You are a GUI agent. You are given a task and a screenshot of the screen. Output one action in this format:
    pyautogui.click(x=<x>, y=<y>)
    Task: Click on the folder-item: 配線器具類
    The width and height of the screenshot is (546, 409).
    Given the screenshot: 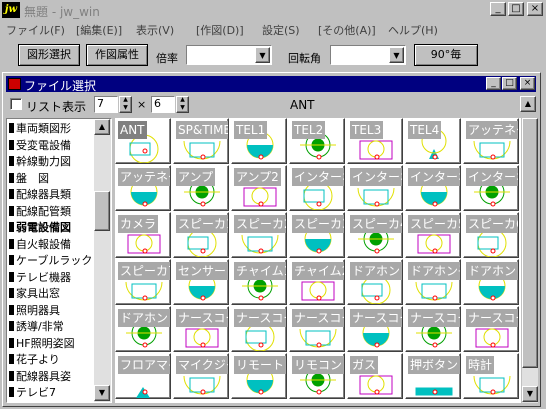 What is the action you would take?
    pyautogui.click(x=40, y=194)
    